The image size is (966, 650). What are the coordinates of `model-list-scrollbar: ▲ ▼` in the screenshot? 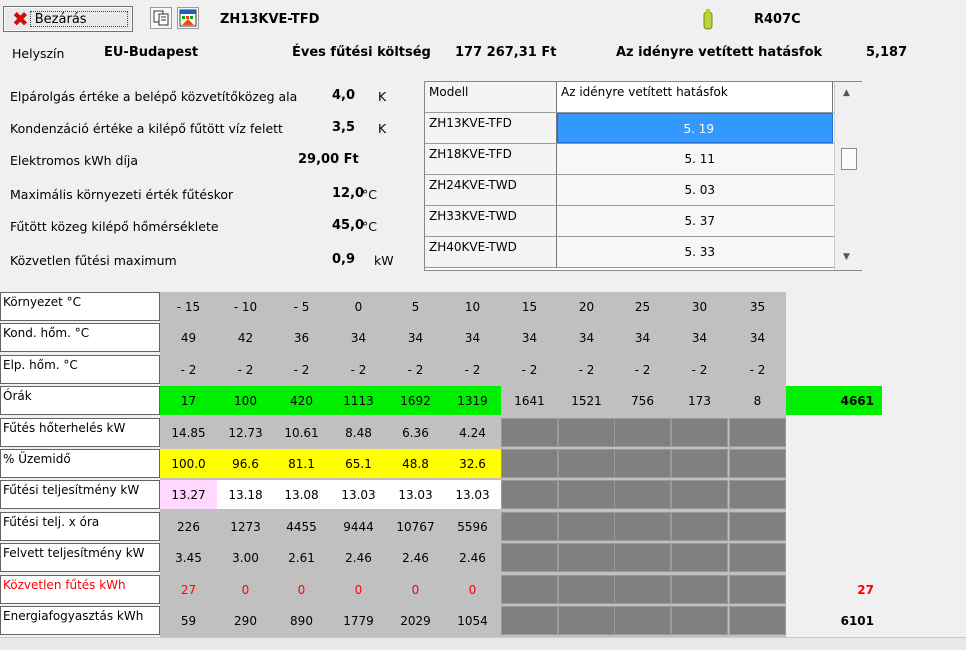 It's located at (848, 176).